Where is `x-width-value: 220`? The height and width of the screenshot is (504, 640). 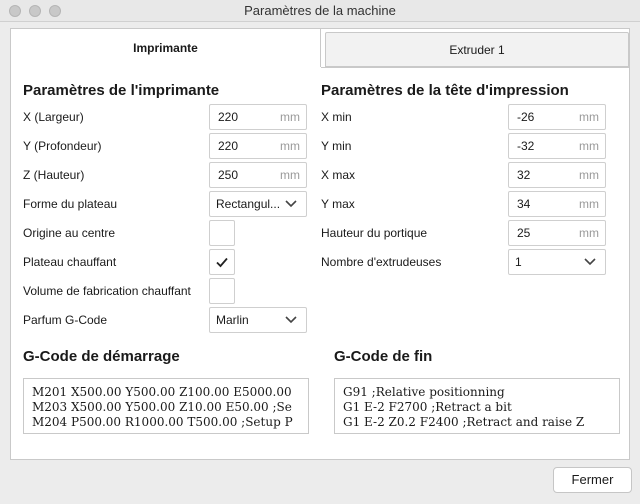 x-width-value: 220 is located at coordinates (228, 117).